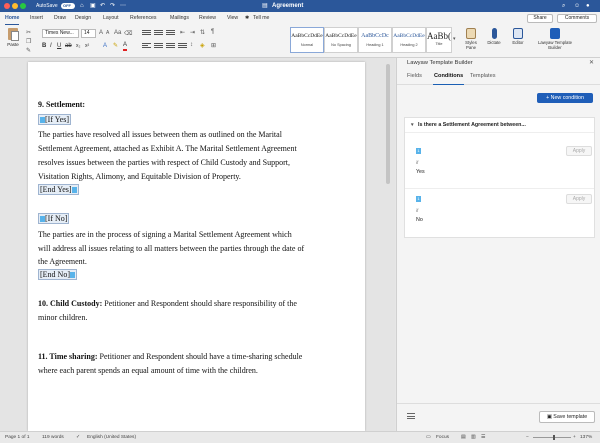 This screenshot has width=600, height=443. Describe the element at coordinates (192, 32) in the screenshot. I see `increase-indent-icon: ⇥` at that location.